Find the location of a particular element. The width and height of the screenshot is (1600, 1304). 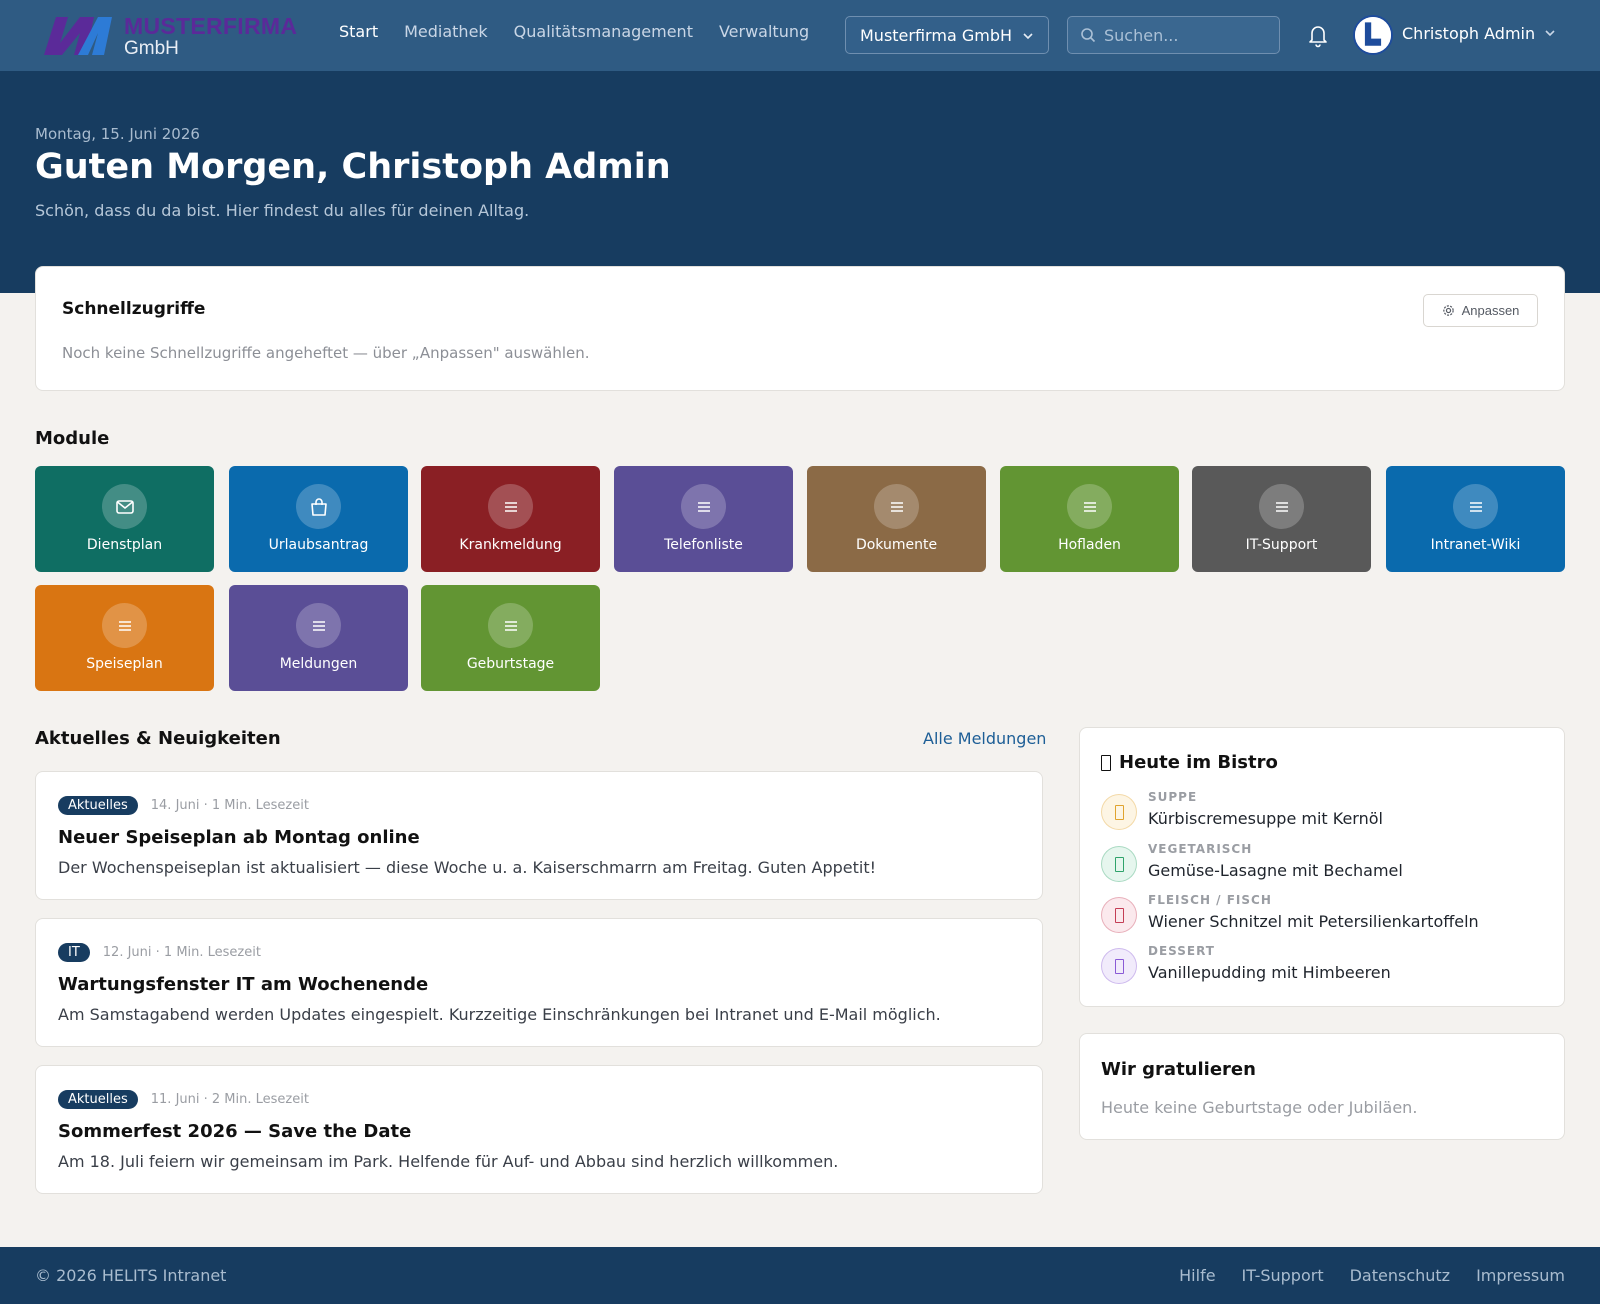

dish-name: Gemüse-Lasagne mit Bechamel is located at coordinates (1275, 870).